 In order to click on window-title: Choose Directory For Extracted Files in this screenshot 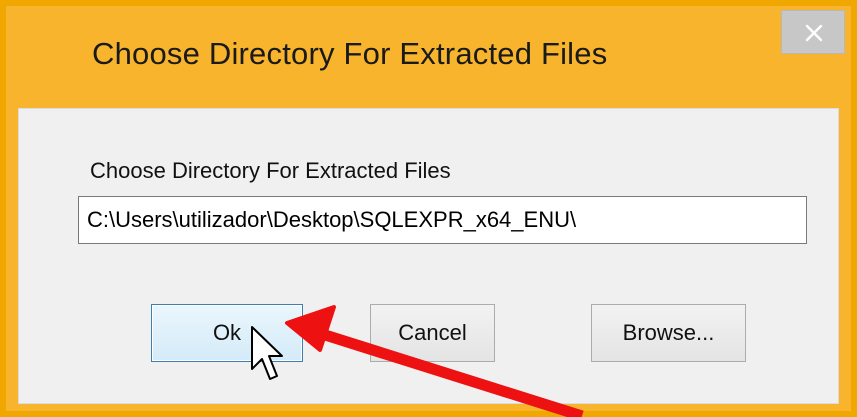, I will do `click(350, 53)`.